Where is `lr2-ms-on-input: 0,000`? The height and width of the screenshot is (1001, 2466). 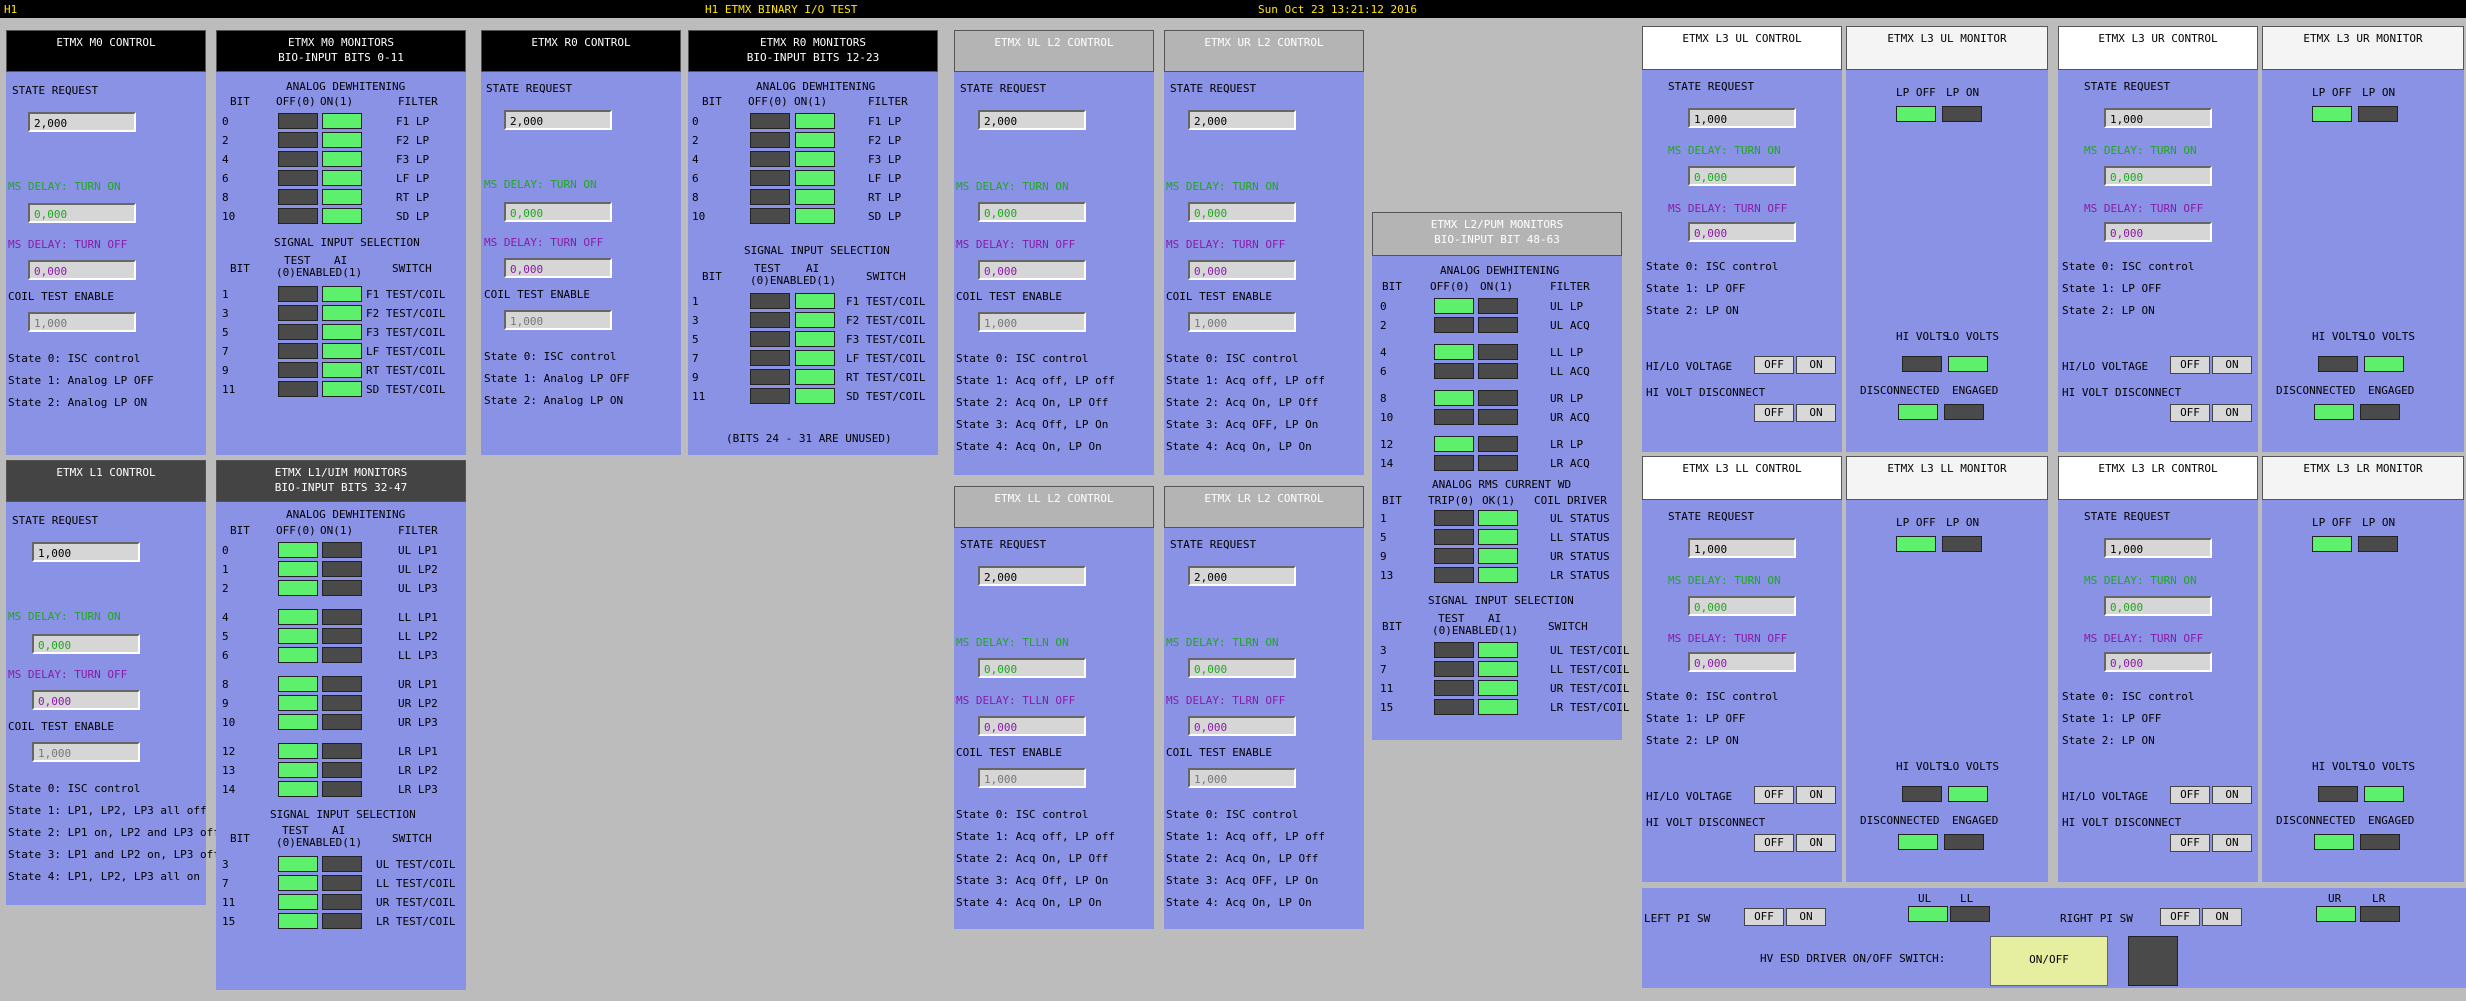 lr2-ms-on-input: 0,000 is located at coordinates (1242, 668).